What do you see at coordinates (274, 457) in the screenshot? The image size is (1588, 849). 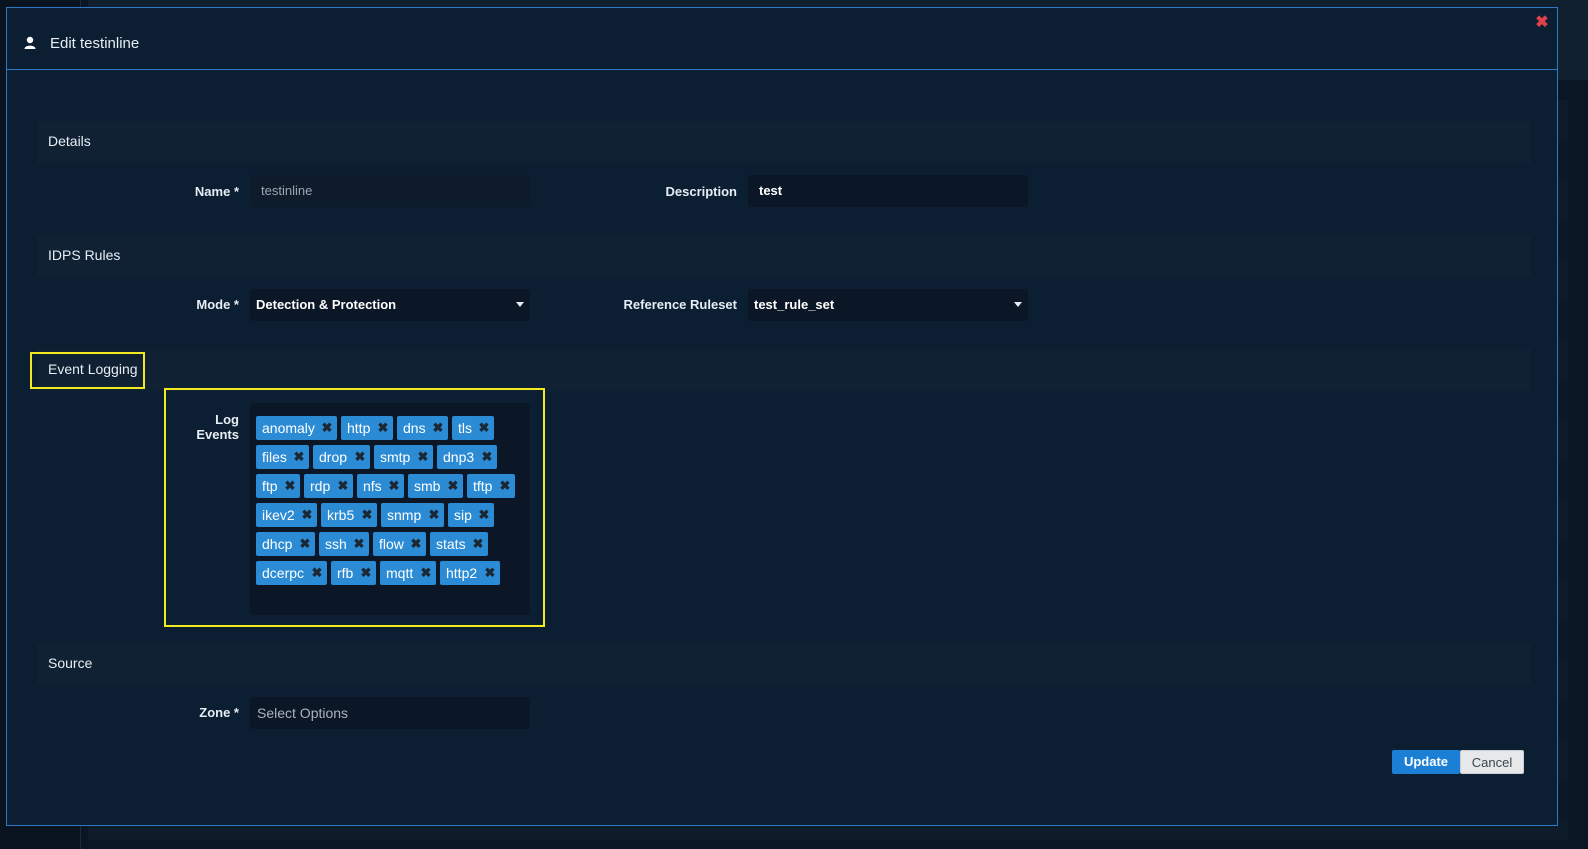 I see `log-event-tag-label: files` at bounding box center [274, 457].